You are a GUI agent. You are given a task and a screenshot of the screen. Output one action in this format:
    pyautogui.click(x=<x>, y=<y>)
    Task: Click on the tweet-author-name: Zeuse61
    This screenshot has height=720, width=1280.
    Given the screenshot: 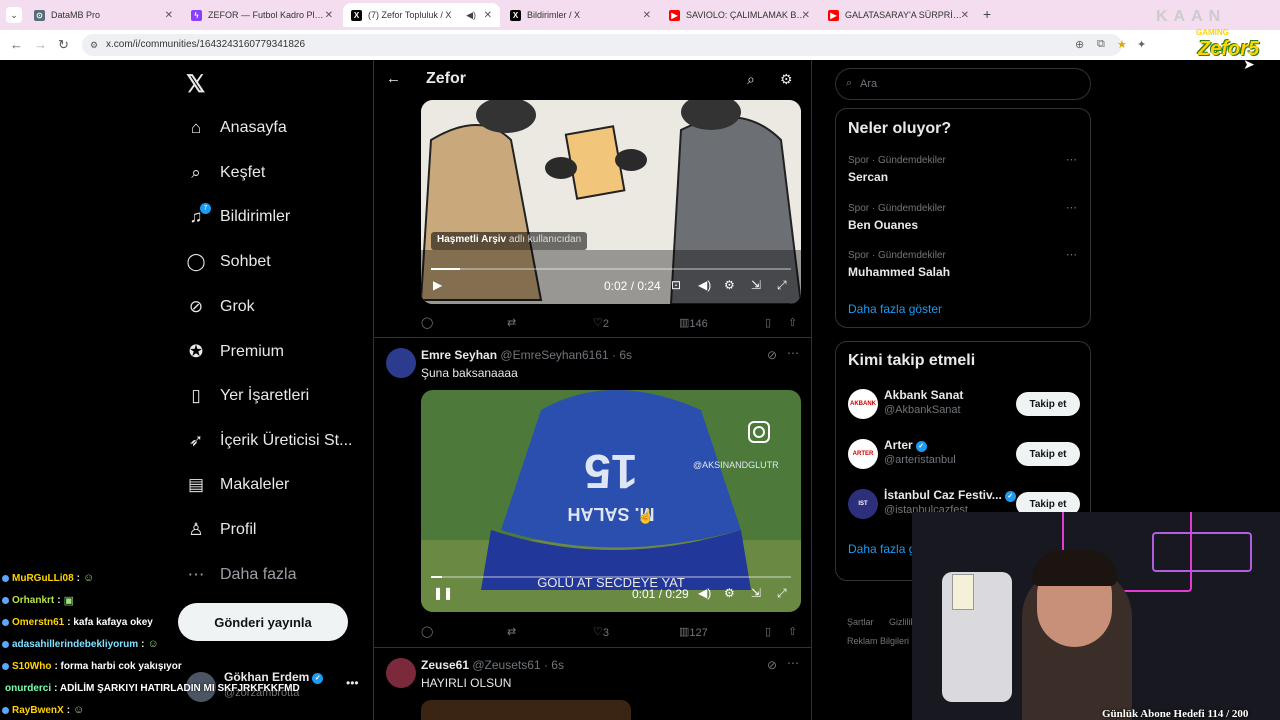 What is the action you would take?
    pyautogui.click(x=445, y=665)
    